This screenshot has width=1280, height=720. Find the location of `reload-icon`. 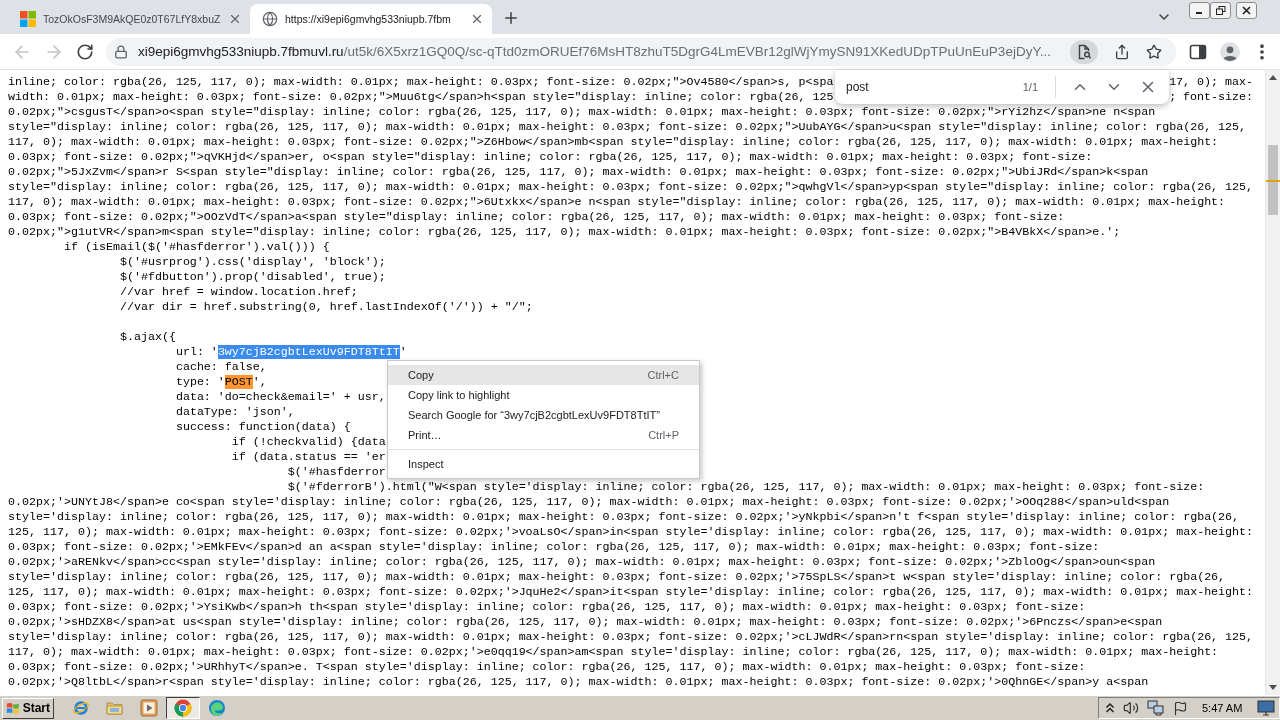

reload-icon is located at coordinates (85, 51).